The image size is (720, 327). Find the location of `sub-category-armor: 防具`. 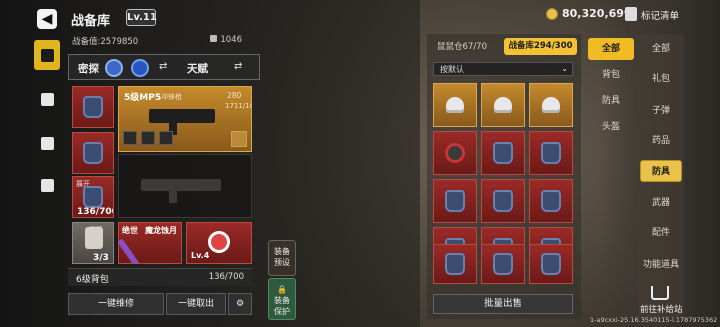

sub-category-armor: 防具 is located at coordinates (661, 171).